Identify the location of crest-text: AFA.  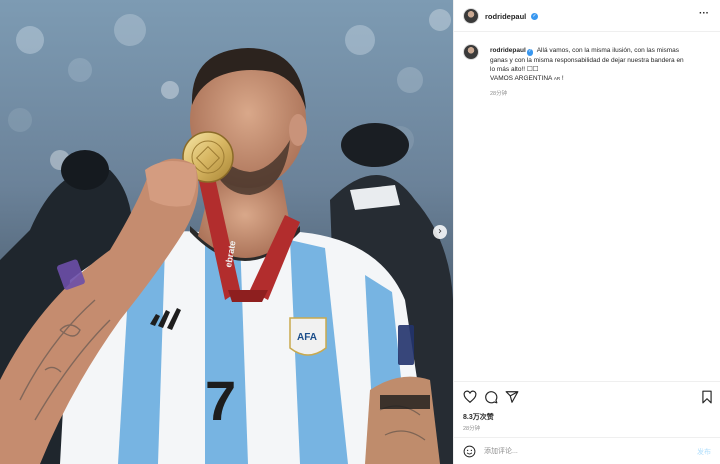
(307, 337).